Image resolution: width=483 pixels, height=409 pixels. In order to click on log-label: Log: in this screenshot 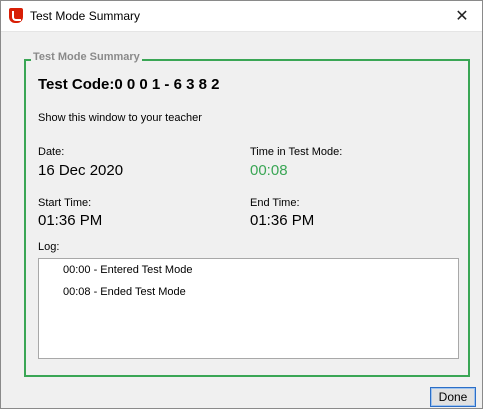, I will do `click(49, 247)`.